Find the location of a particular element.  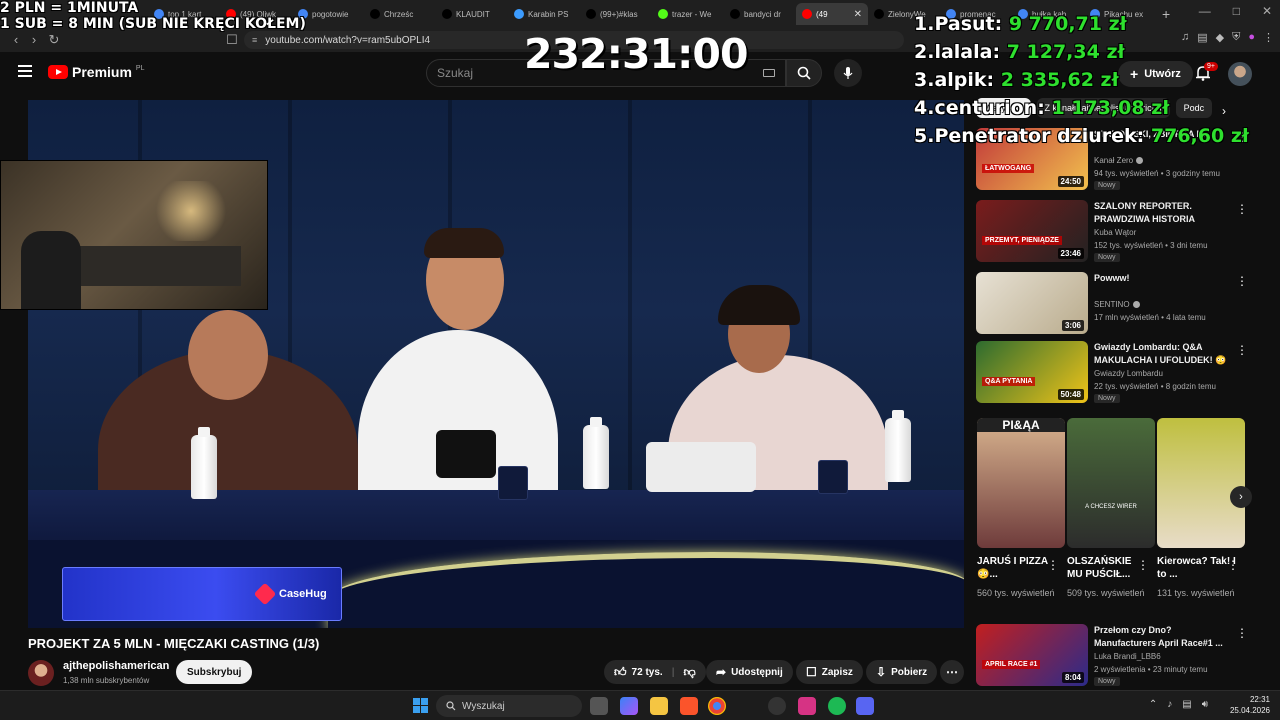

video-meta: 152 tys. wyświetleń • 3 dni temu is located at coordinates (1151, 245).